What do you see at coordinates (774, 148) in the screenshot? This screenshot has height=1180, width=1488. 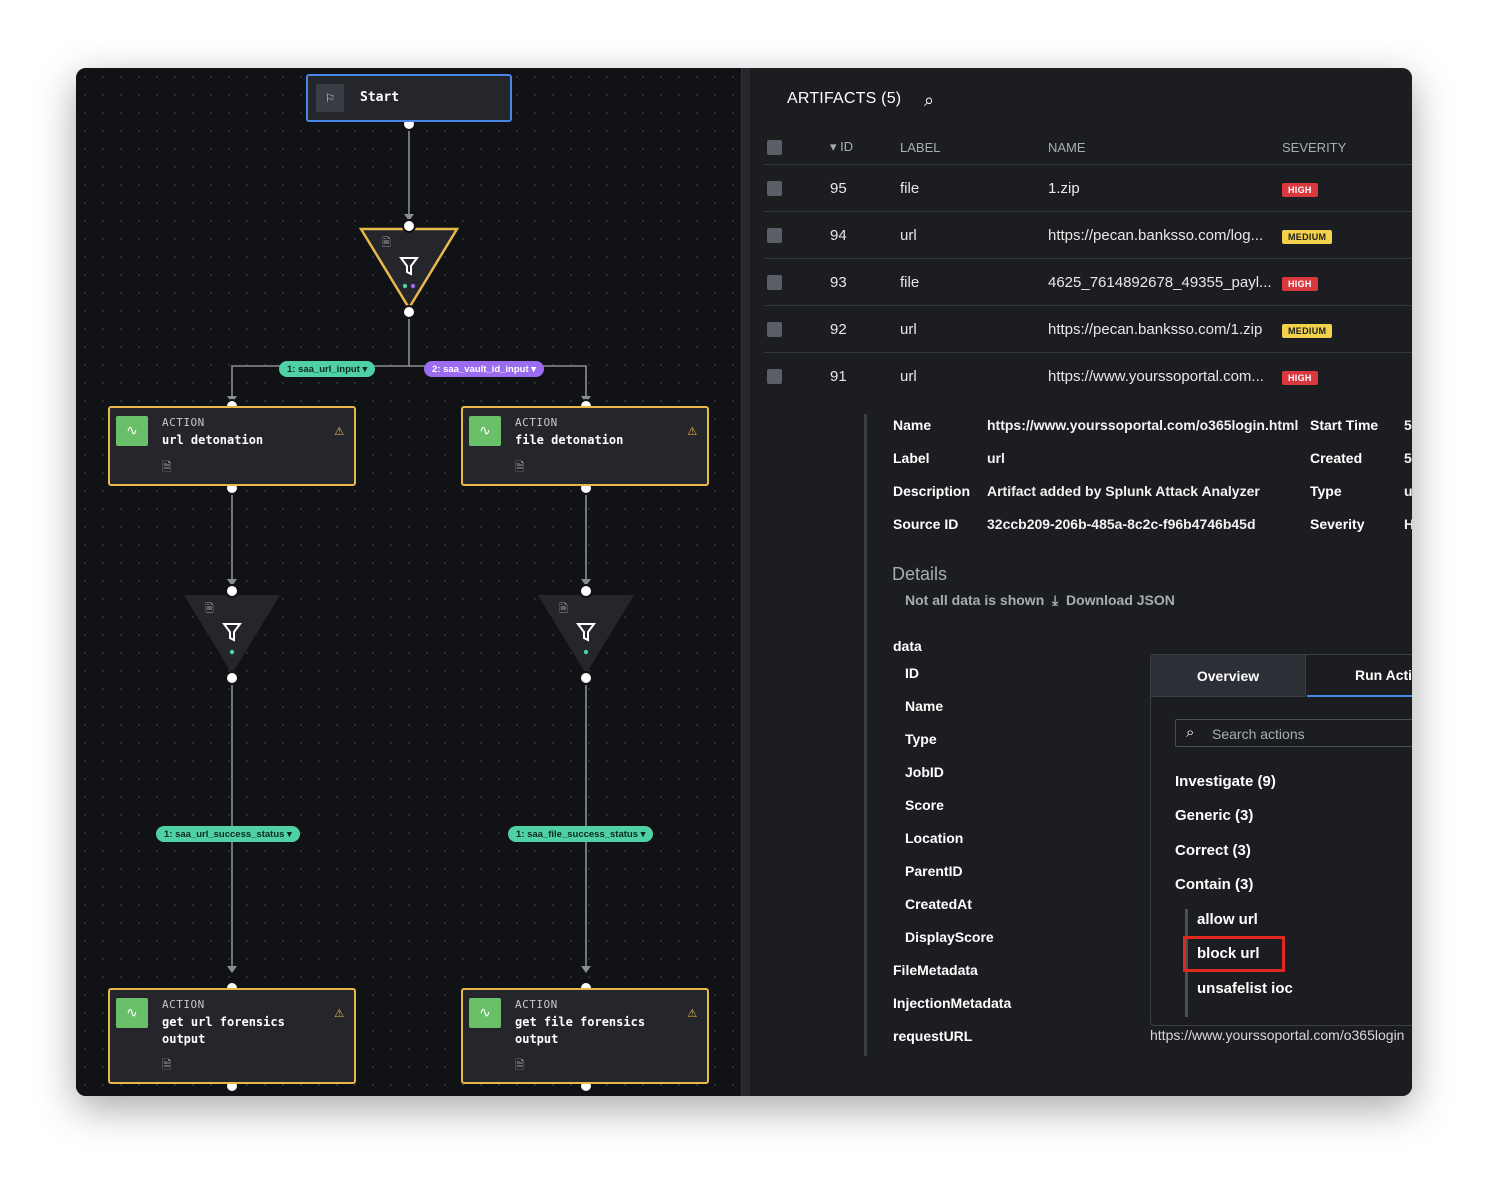 I see `select-all-checkbox` at bounding box center [774, 148].